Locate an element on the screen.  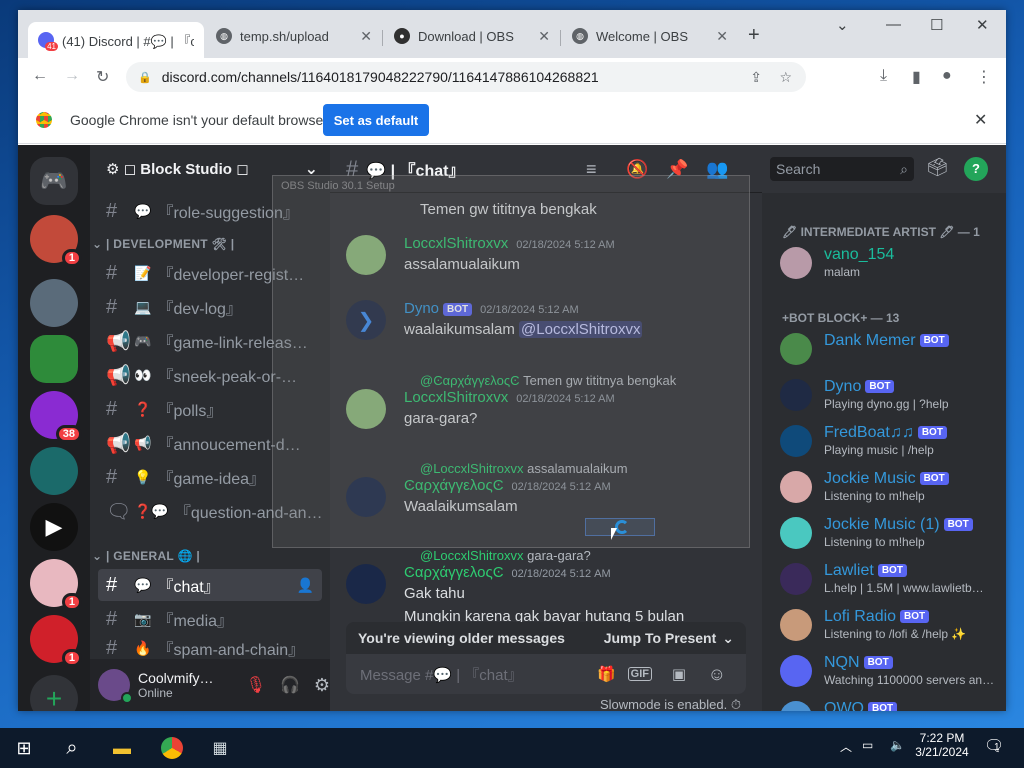
member-item: Dank Memer BOT is located at coordinates (890, 350).